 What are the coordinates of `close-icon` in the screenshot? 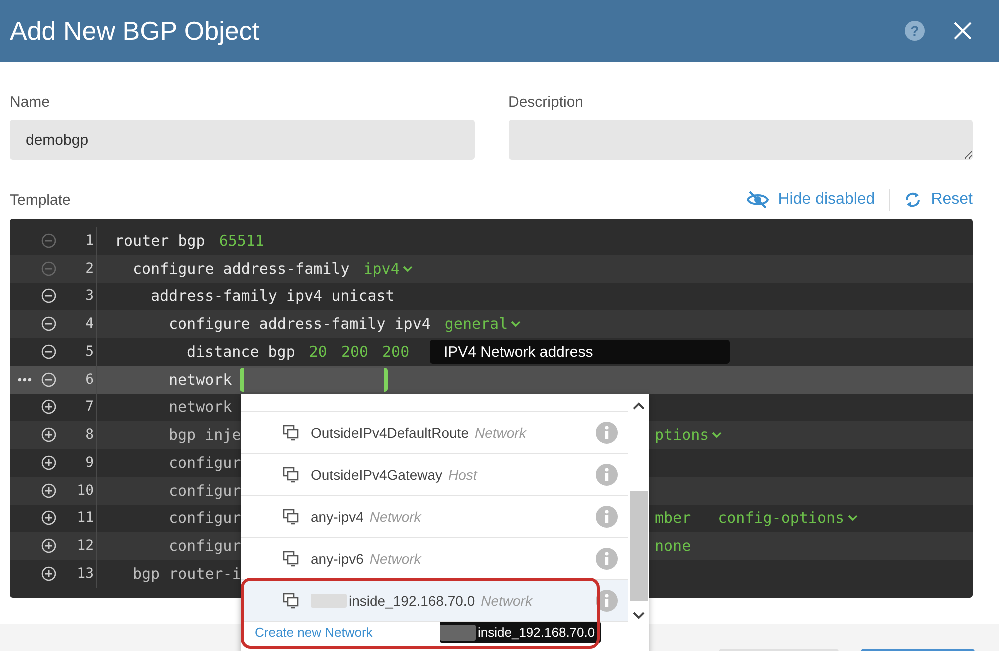 It's located at (963, 31).